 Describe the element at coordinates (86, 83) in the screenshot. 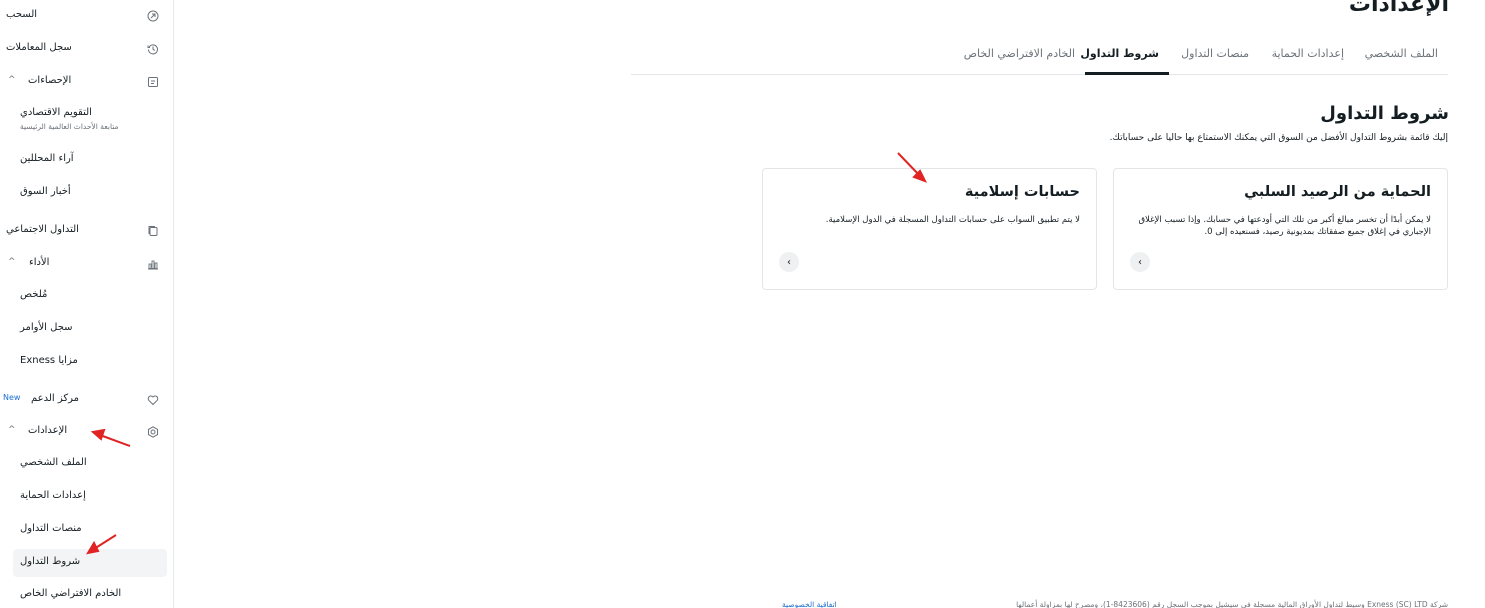

I see `sidebar-item-statistics: ^ الإحصاءات` at that location.